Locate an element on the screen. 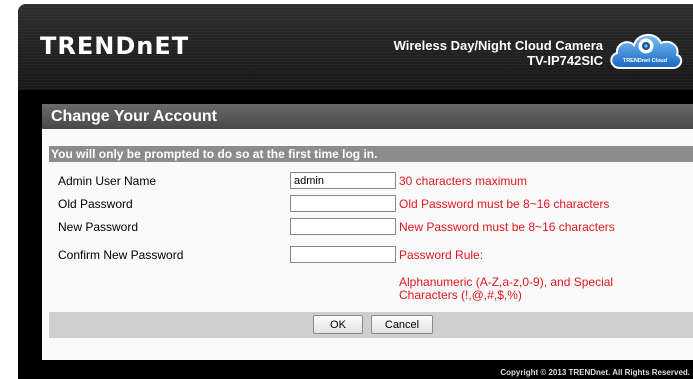 The height and width of the screenshot is (379, 693). admin-user-row: Admin User Name 30 characters maximum is located at coordinates (367, 182).